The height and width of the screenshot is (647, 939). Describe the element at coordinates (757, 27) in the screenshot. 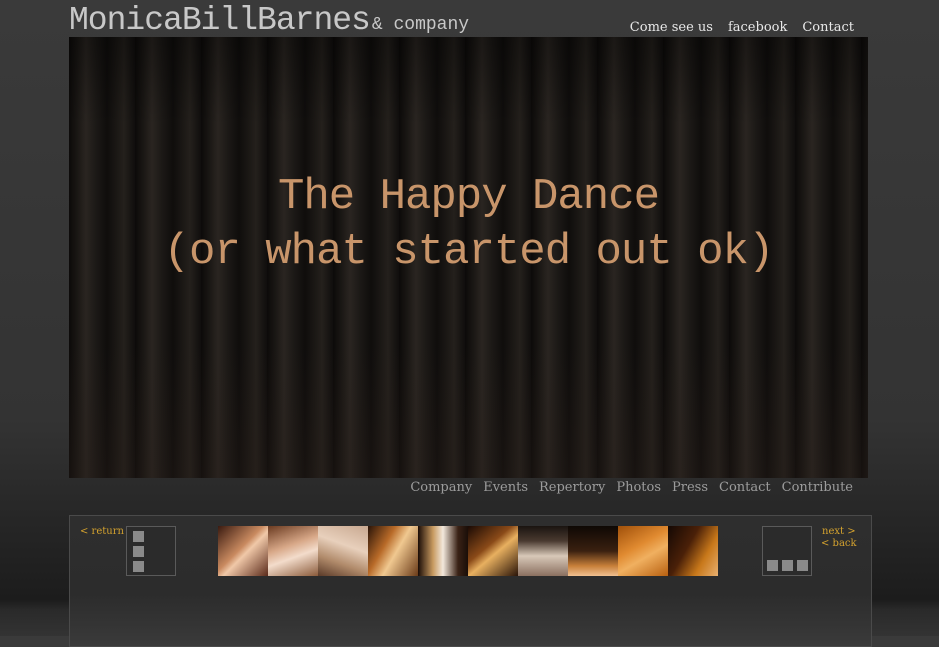

I see `nav-facebook: facebook` at that location.